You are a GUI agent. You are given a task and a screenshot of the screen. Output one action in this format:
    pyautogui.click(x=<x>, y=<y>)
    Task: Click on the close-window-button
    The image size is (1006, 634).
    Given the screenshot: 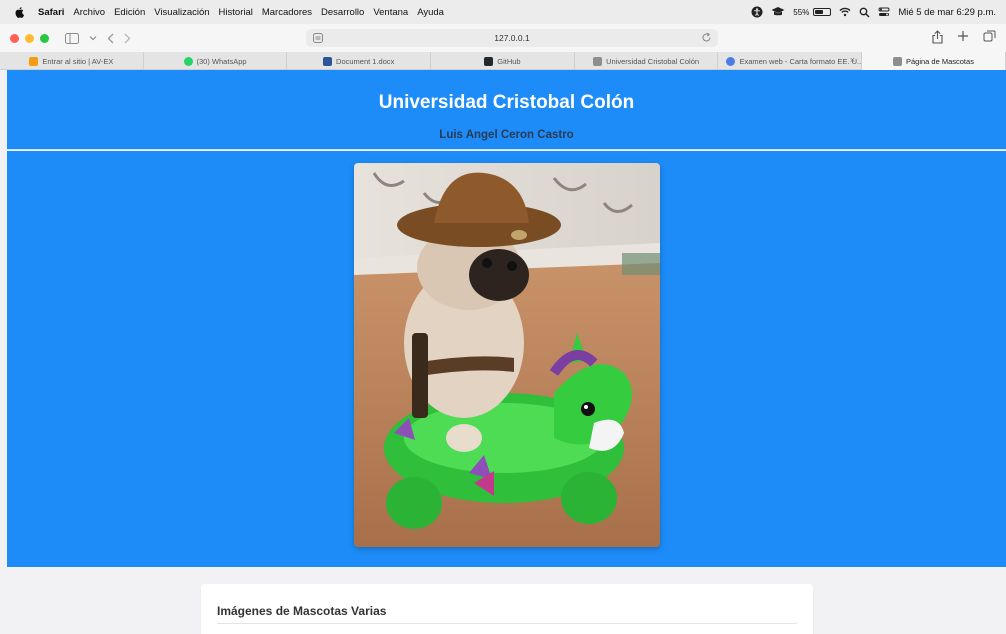 What is the action you would take?
    pyautogui.click(x=14, y=38)
    